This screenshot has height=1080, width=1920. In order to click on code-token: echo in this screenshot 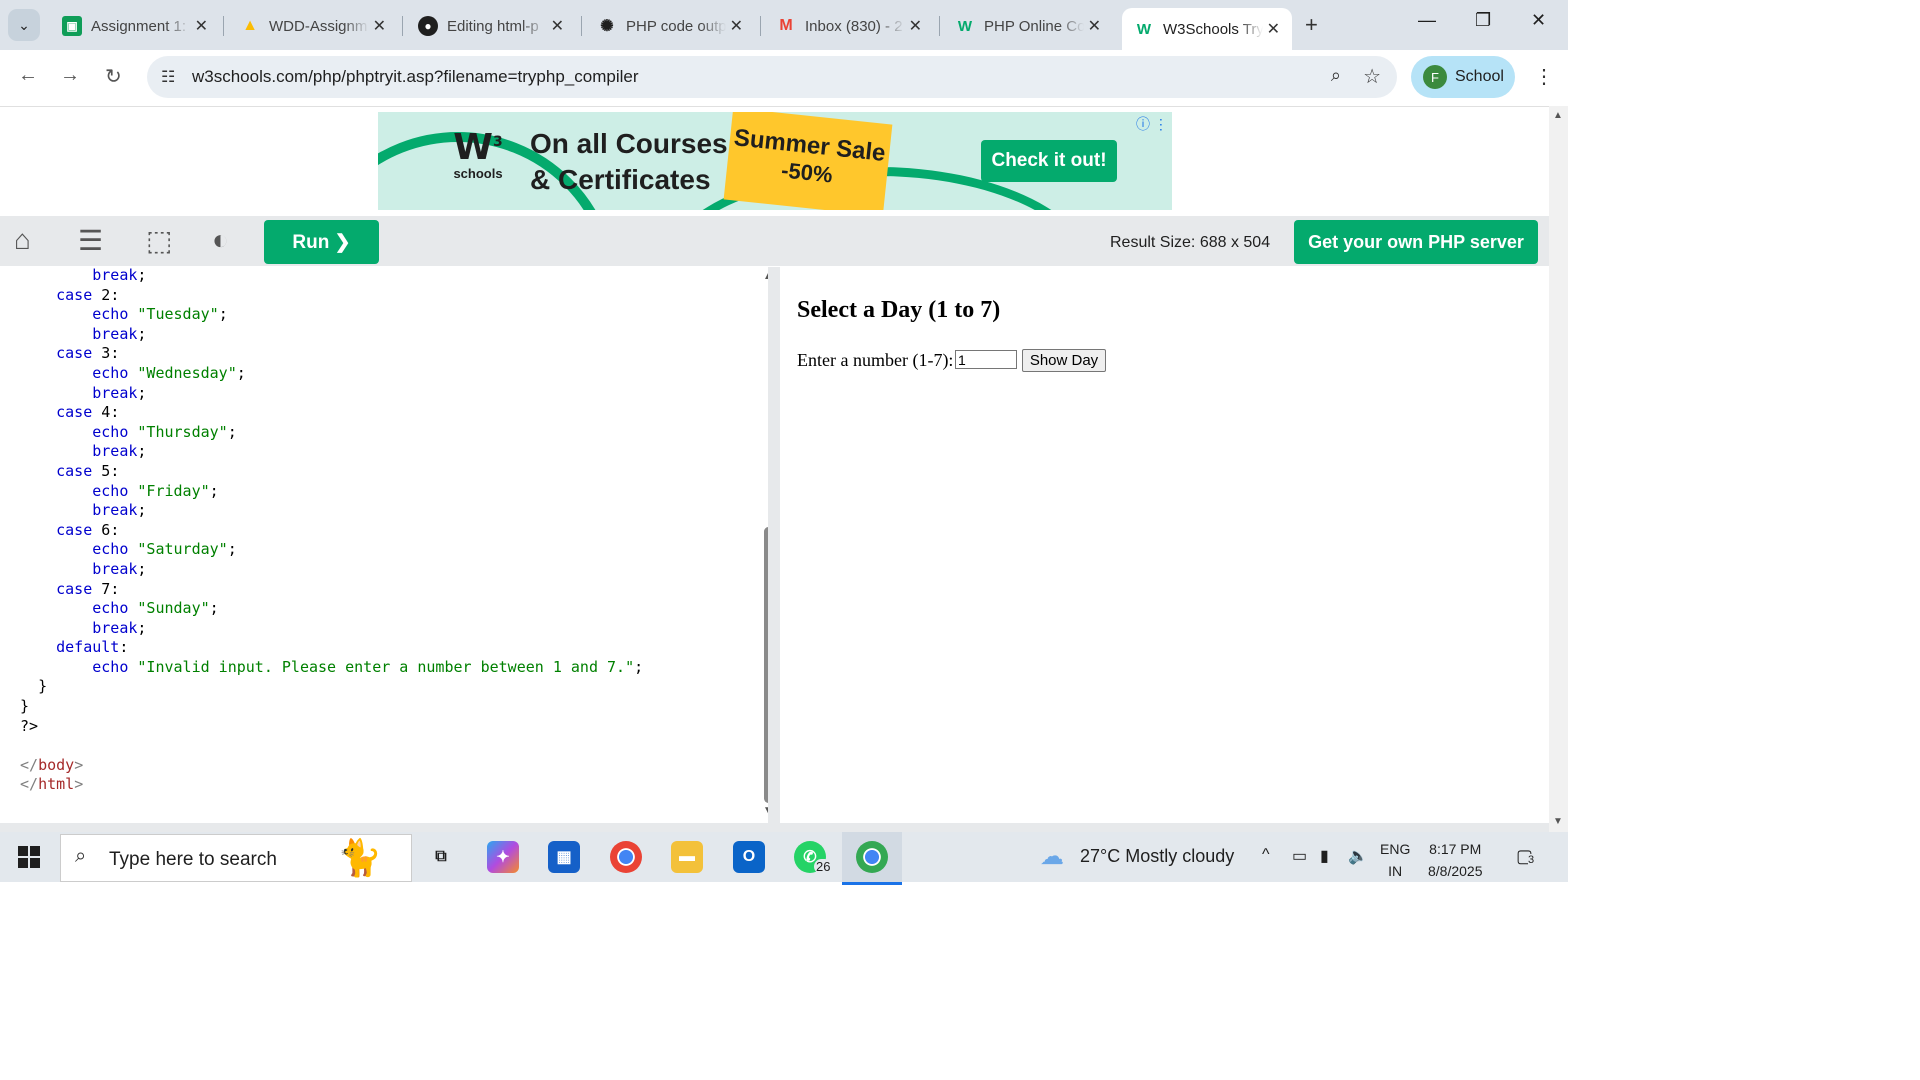, I will do `click(115, 431)`.